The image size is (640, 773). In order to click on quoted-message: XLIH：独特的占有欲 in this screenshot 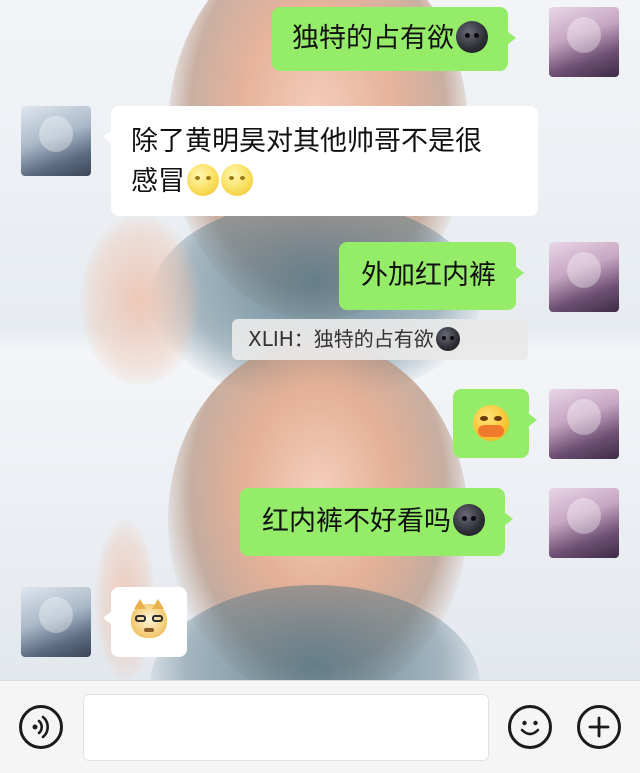, I will do `click(380, 339)`.